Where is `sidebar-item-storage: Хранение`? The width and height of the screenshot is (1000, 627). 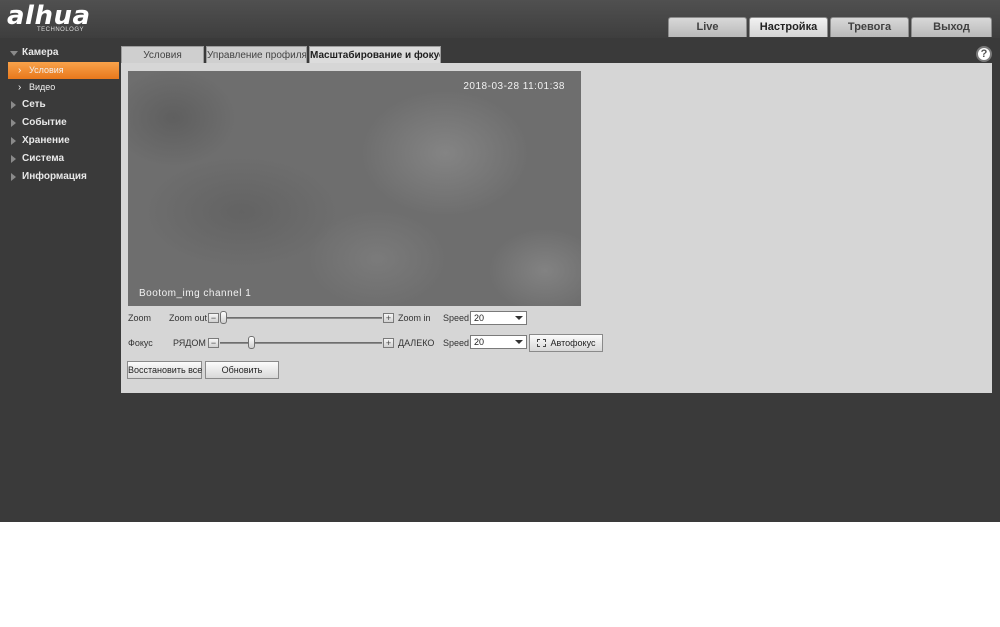 sidebar-item-storage: Хранение is located at coordinates (60, 141).